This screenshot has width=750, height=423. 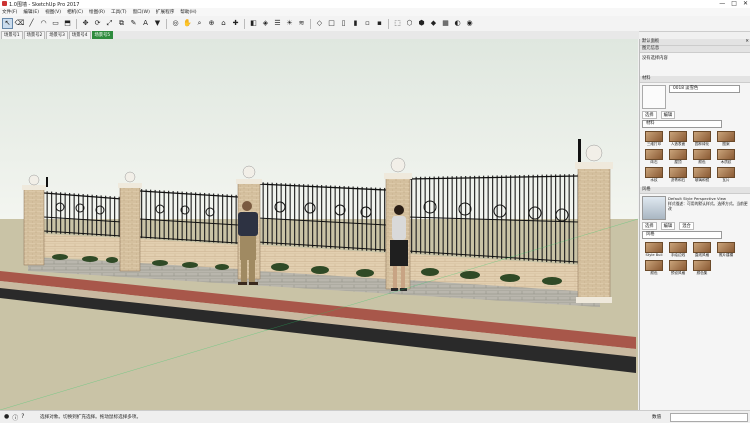 What do you see at coordinates (678, 157) in the screenshot?
I see `material-collection-item: 屋顶` at bounding box center [678, 157].